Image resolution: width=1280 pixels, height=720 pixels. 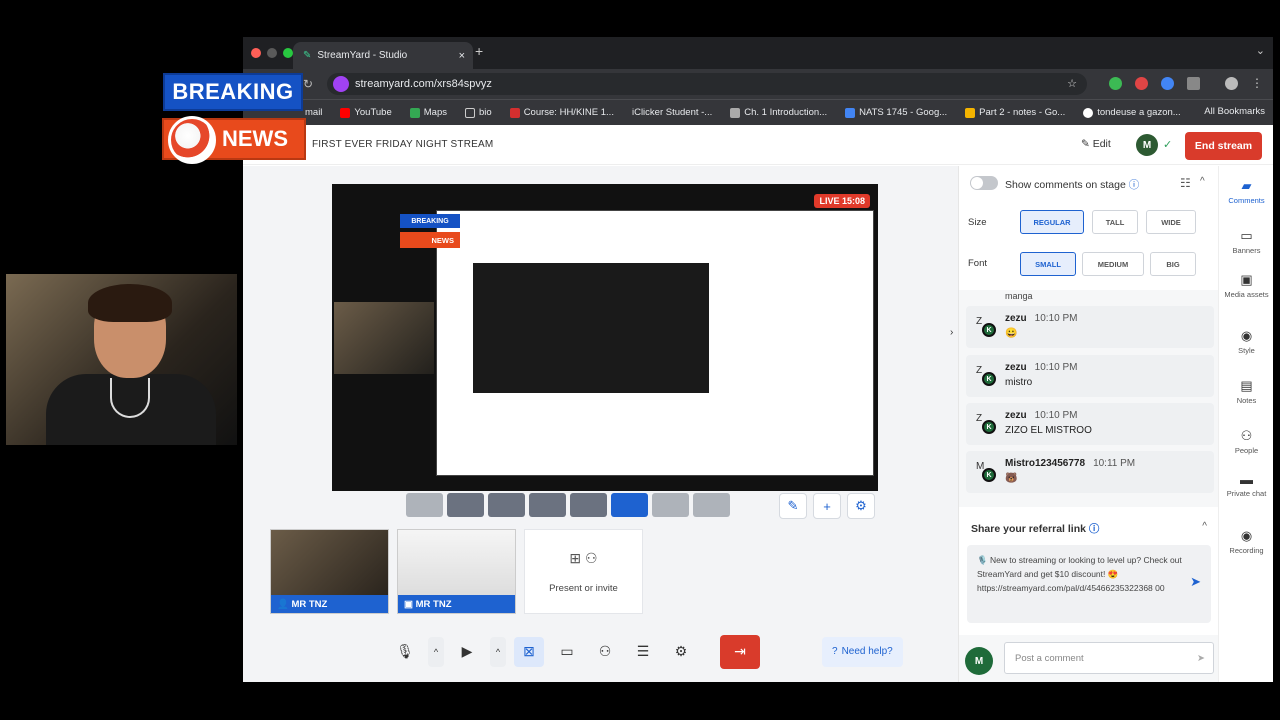 I want to click on layout-pip, so click(x=670, y=505).